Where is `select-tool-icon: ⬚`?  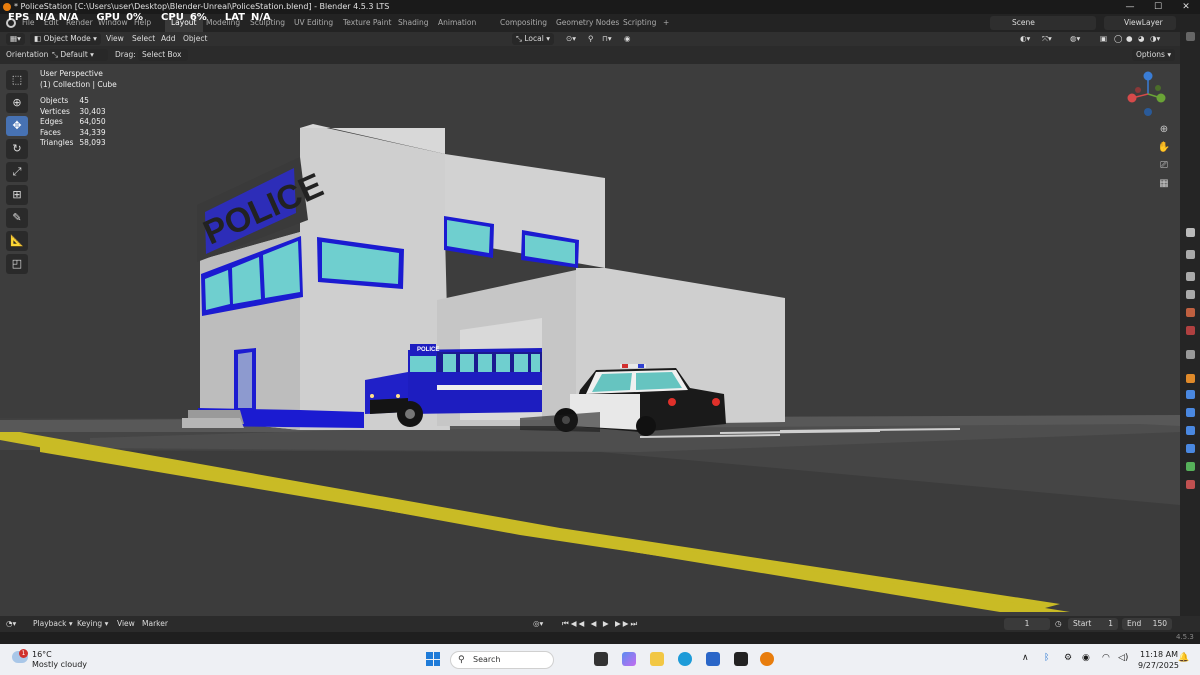
select-tool-icon: ⬚ is located at coordinates (17, 80).